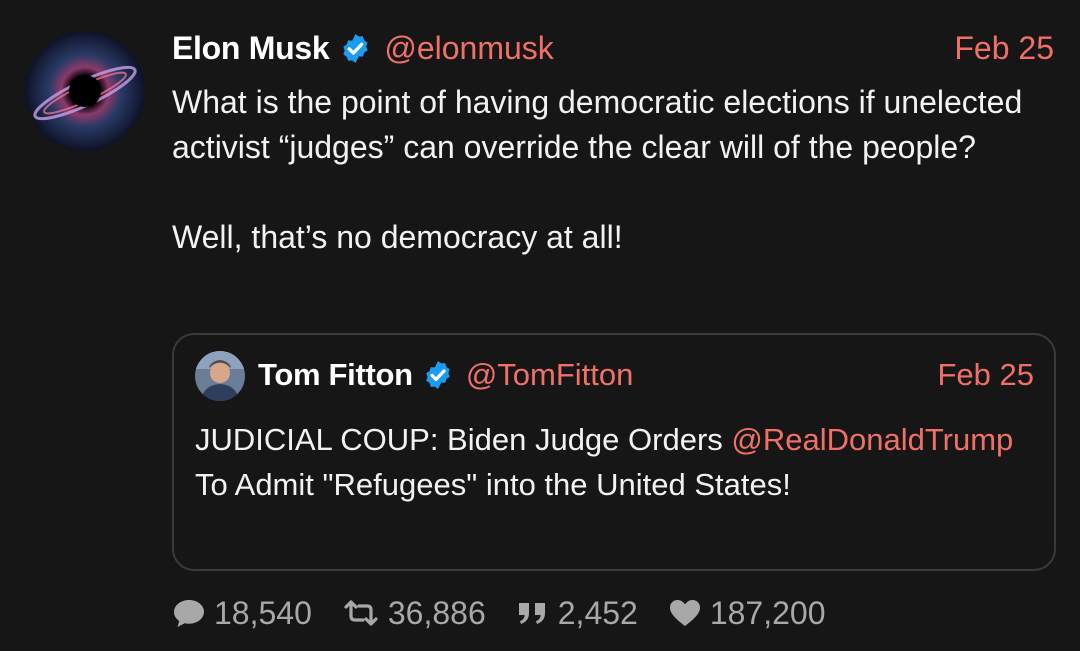 This screenshot has height=651, width=1080. What do you see at coordinates (872, 439) in the screenshot?
I see `mention-link: @RealDonaldTrump` at bounding box center [872, 439].